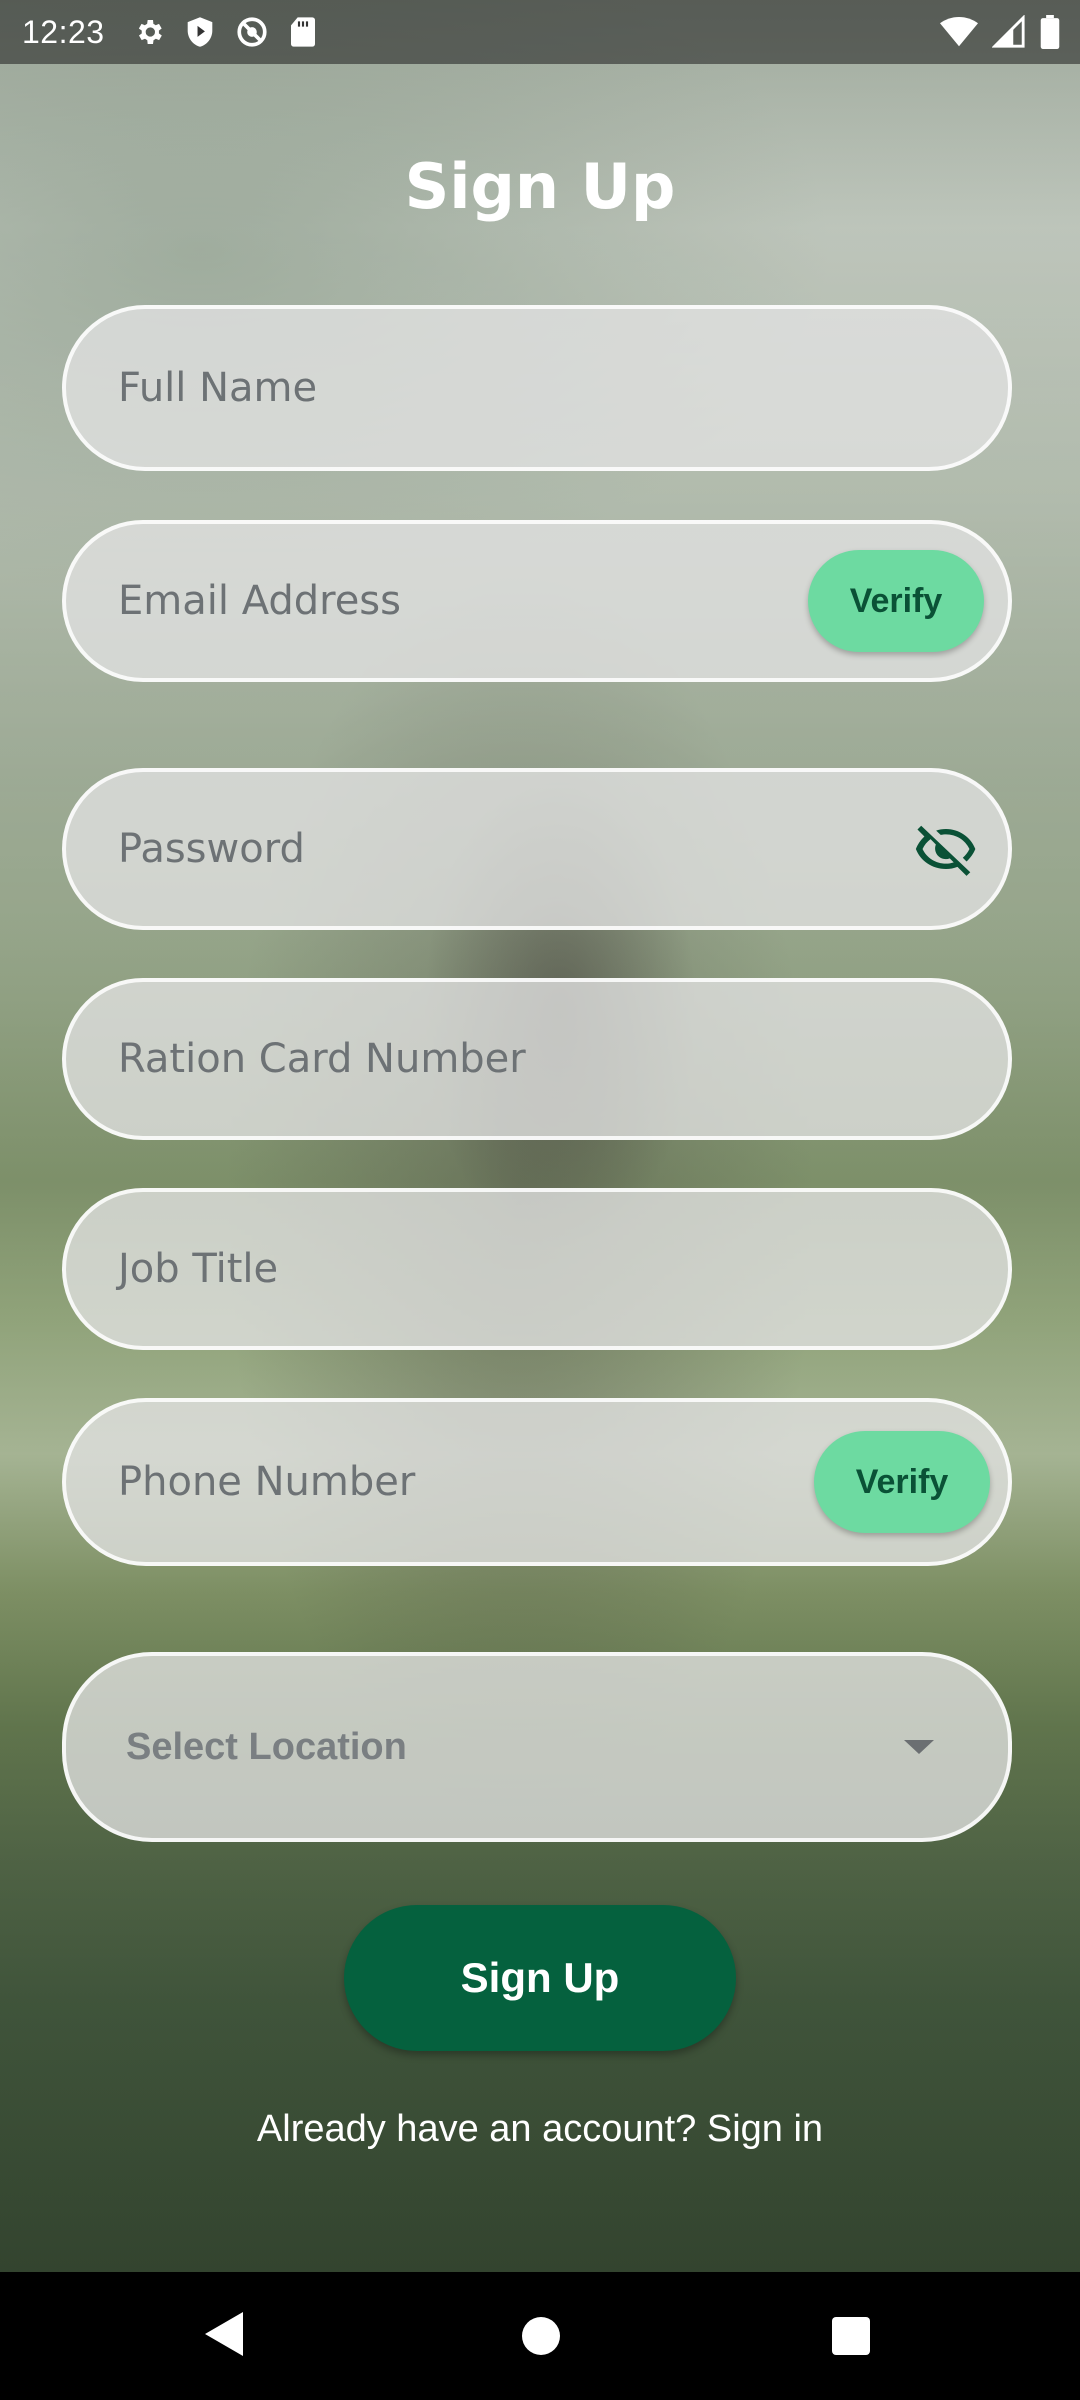  Describe the element at coordinates (540, 2129) in the screenshot. I see `signin-link: Already have an account? Sign in` at that location.